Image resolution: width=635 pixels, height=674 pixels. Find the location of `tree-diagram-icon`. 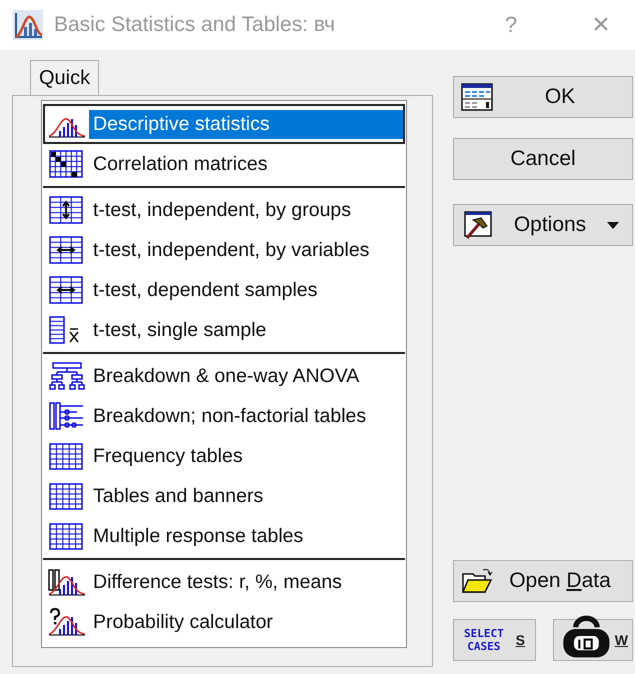

tree-diagram-icon is located at coordinates (67, 376).